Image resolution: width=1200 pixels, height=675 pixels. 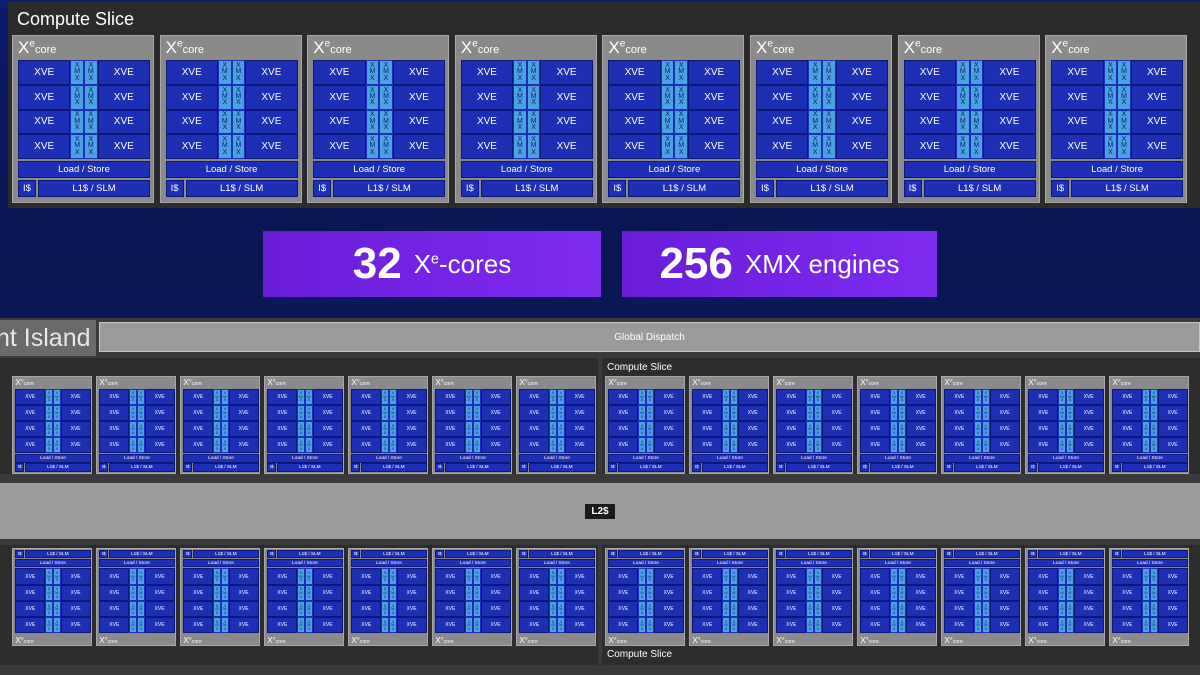 What do you see at coordinates (600, 511) in the screenshot?
I see `l2-cache: L2$` at bounding box center [600, 511].